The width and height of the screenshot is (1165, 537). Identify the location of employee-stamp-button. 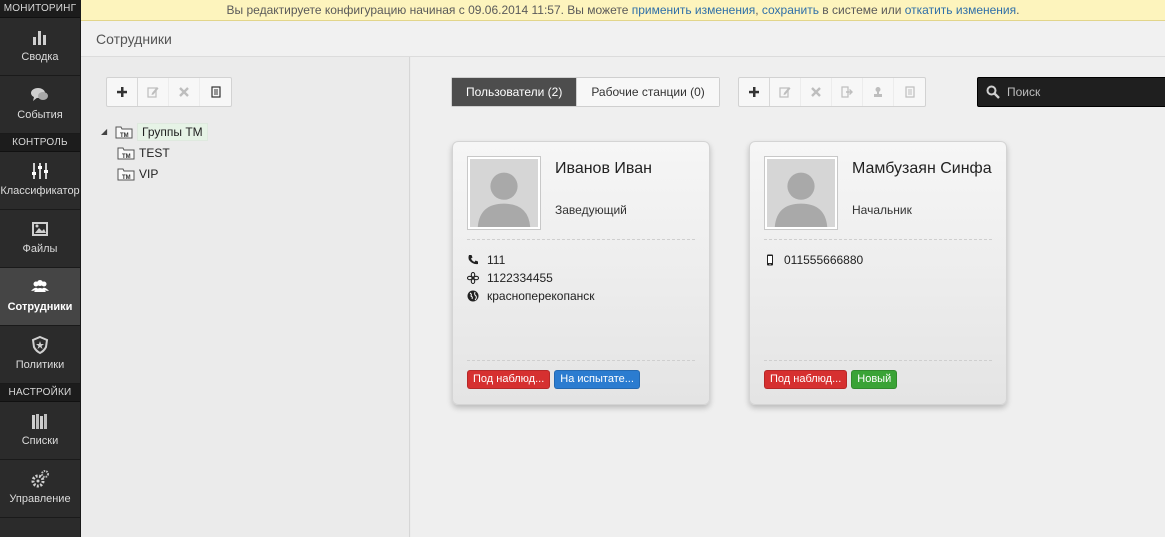
(878, 92).